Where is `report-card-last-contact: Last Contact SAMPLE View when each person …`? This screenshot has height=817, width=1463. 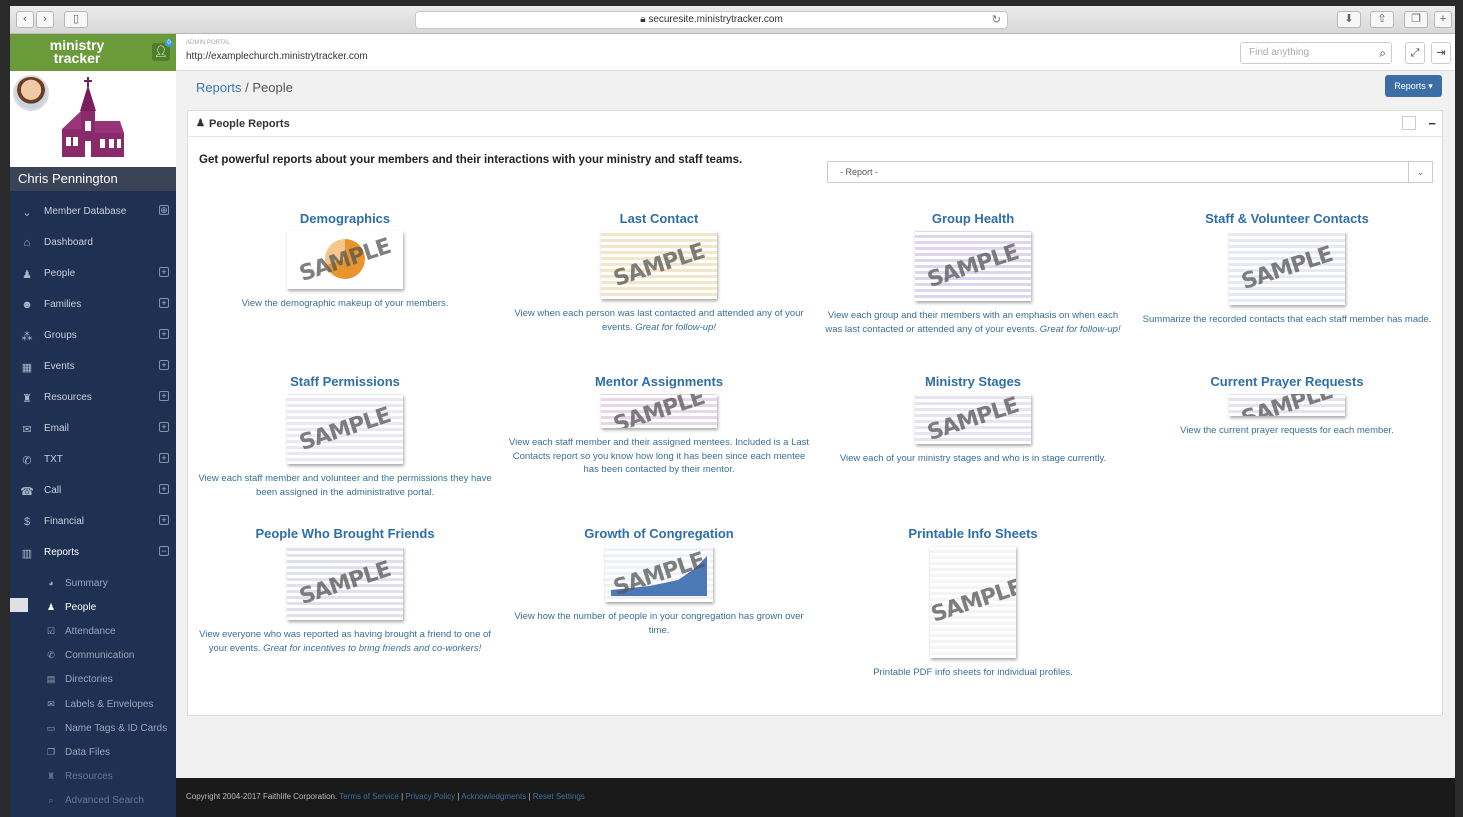
report-card-last-contact: Last Contact SAMPLE View when each person … is located at coordinates (659, 272).